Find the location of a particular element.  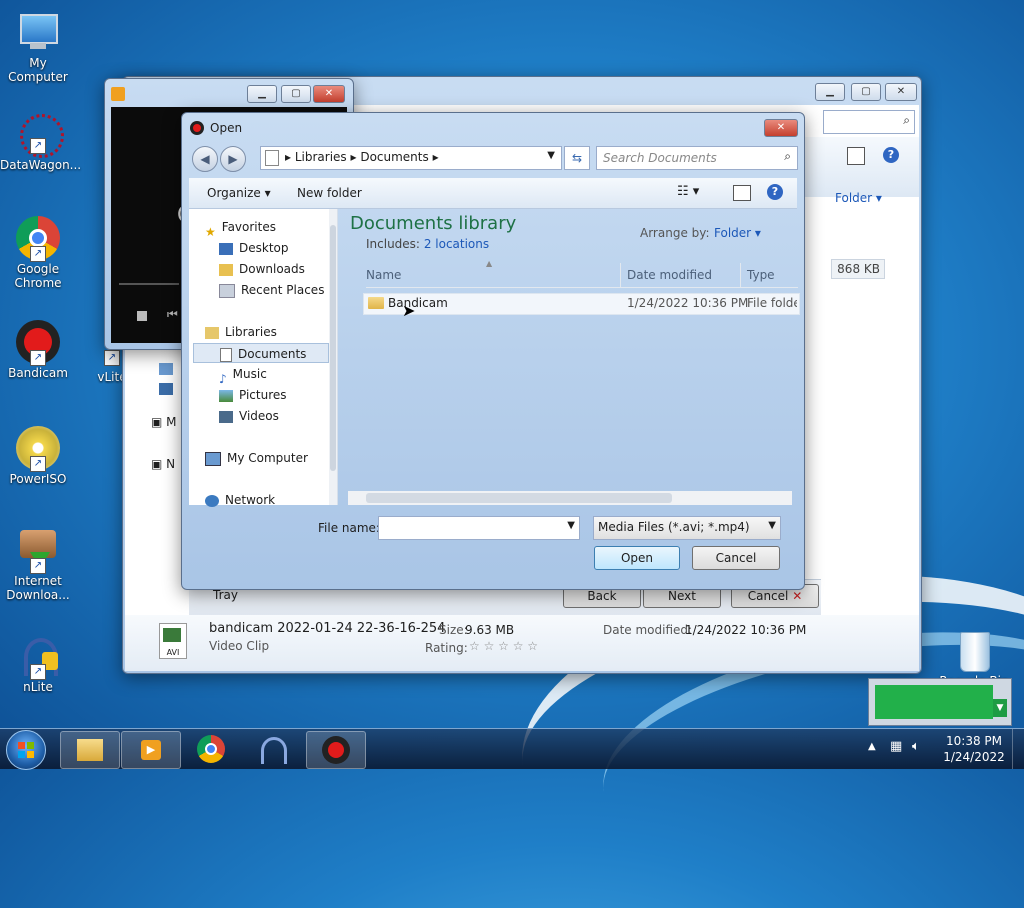

explorer-nav-item-n: ▣ N is located at coordinates (163, 464).